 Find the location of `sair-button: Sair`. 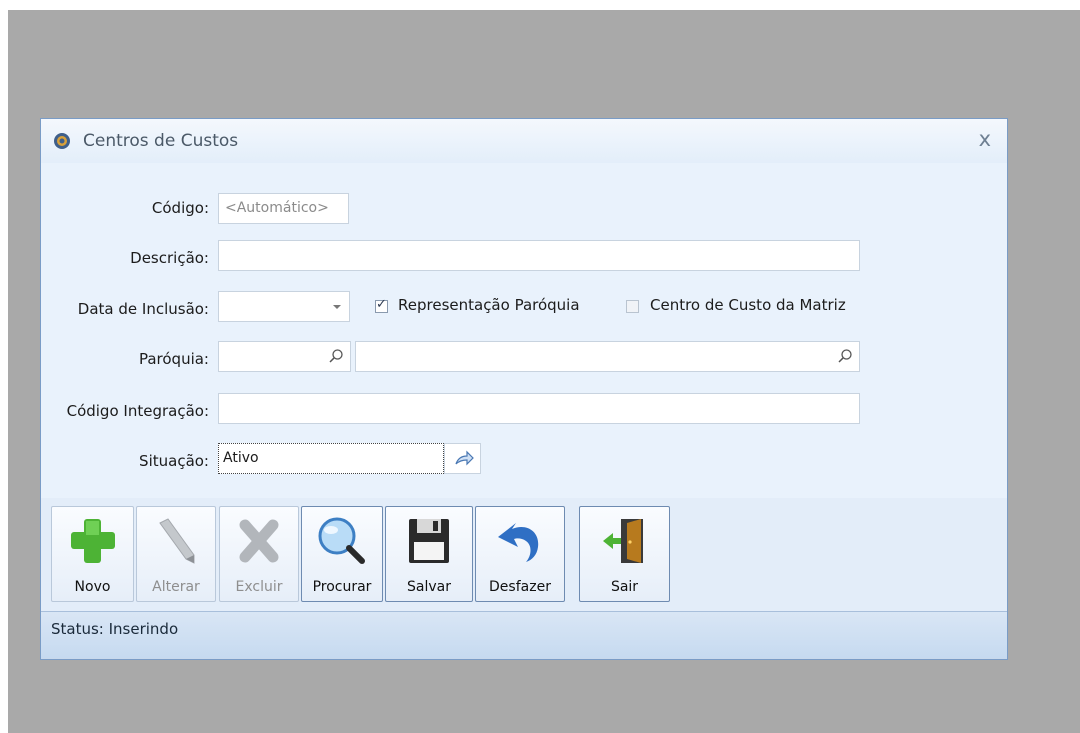

sair-button: Sair is located at coordinates (624, 554).